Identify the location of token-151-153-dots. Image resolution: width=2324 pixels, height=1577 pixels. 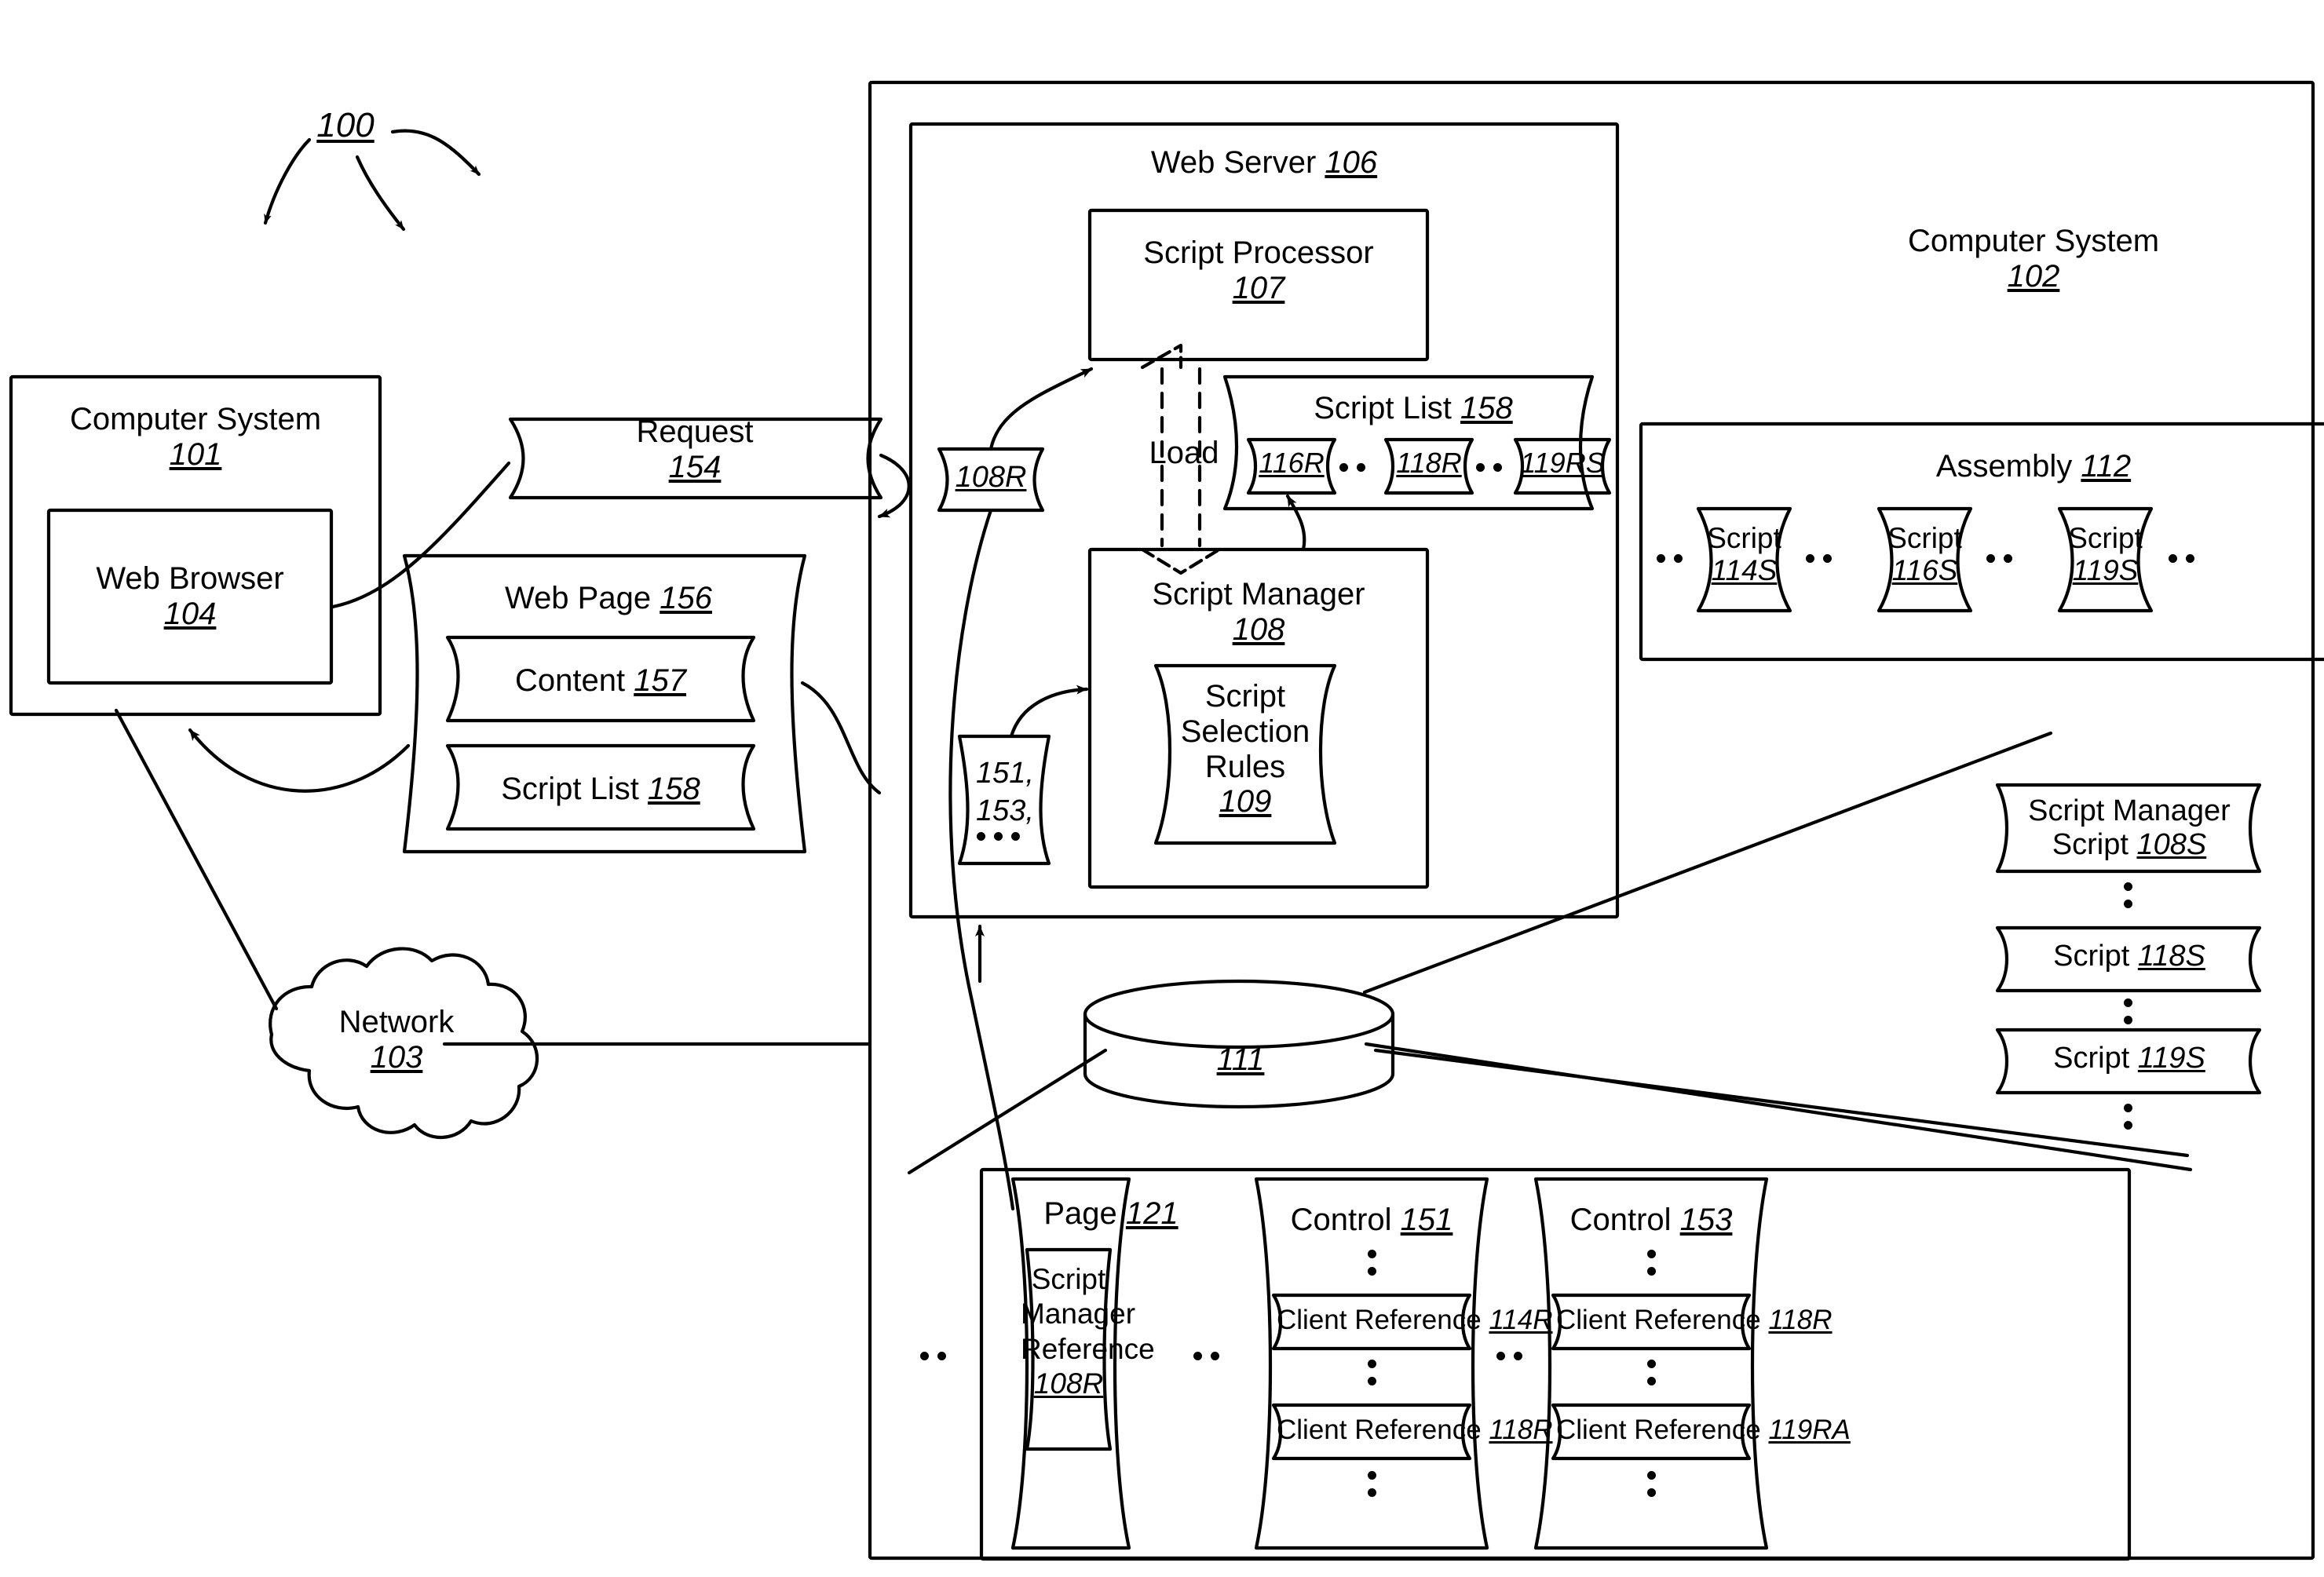
(998, 836).